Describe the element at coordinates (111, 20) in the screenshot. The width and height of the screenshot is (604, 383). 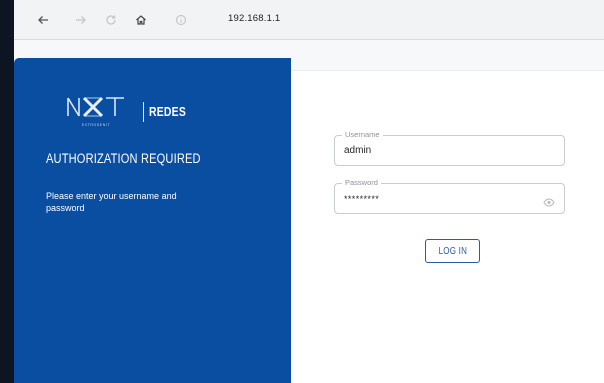
I see `reload-icon` at that location.